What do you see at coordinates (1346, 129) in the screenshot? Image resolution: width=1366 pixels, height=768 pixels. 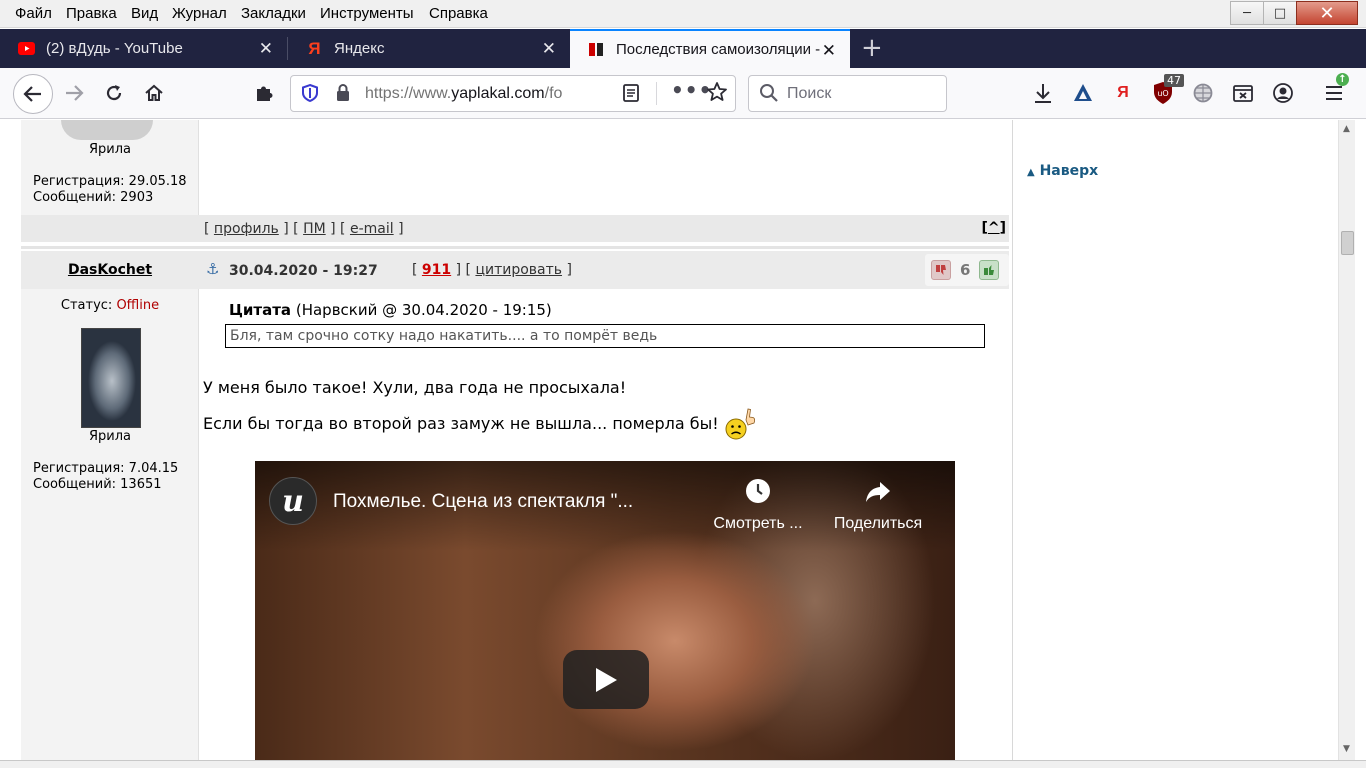 I see `scroll-up-icon: ▲` at bounding box center [1346, 129].